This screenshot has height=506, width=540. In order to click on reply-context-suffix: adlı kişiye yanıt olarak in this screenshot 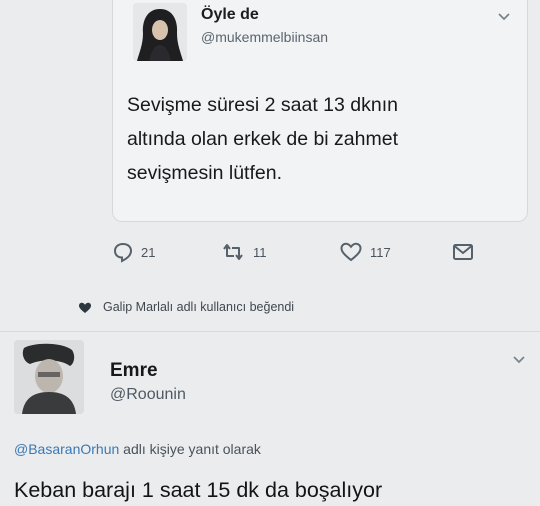, I will do `click(190, 449)`.